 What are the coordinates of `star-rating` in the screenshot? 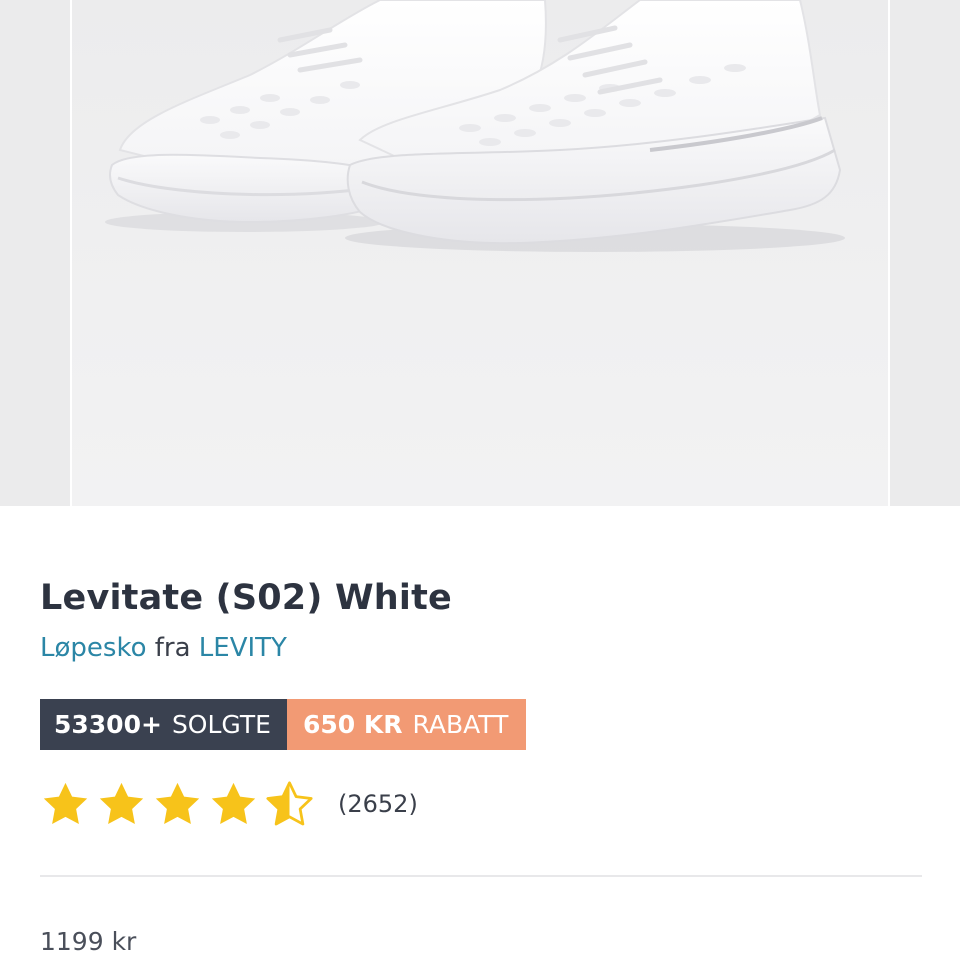 It's located at (180, 804).